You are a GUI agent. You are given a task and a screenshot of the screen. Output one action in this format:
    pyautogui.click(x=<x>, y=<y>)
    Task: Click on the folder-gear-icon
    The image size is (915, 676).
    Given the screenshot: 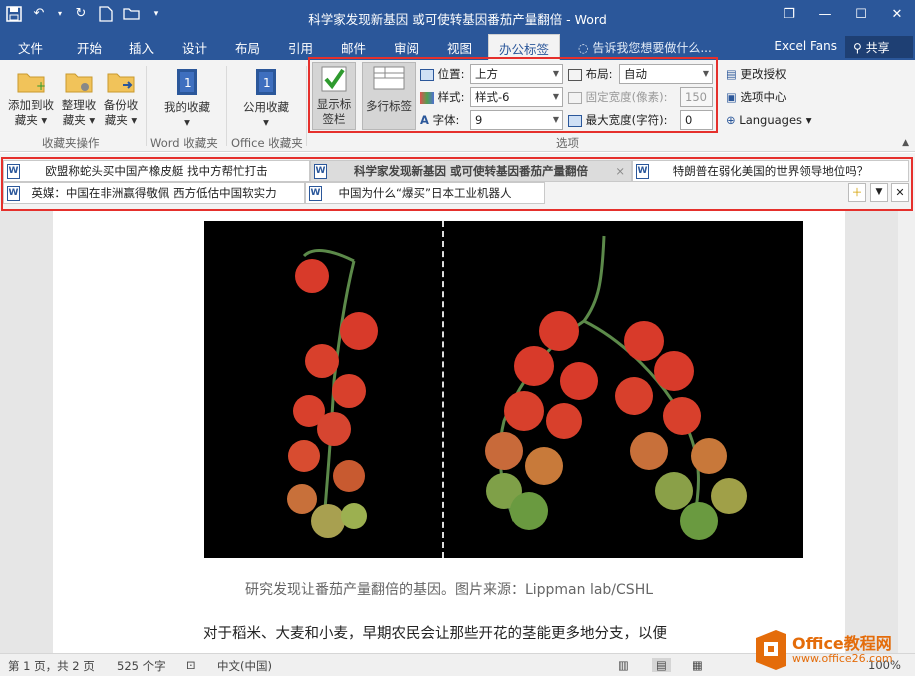 What is the action you would take?
    pyautogui.click(x=79, y=83)
    